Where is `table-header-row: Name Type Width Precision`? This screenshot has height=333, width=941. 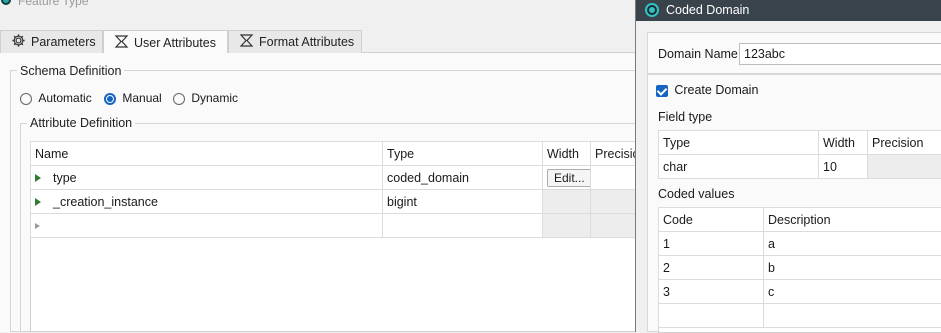 table-header-row: Name Type Width Precision is located at coordinates (346, 154).